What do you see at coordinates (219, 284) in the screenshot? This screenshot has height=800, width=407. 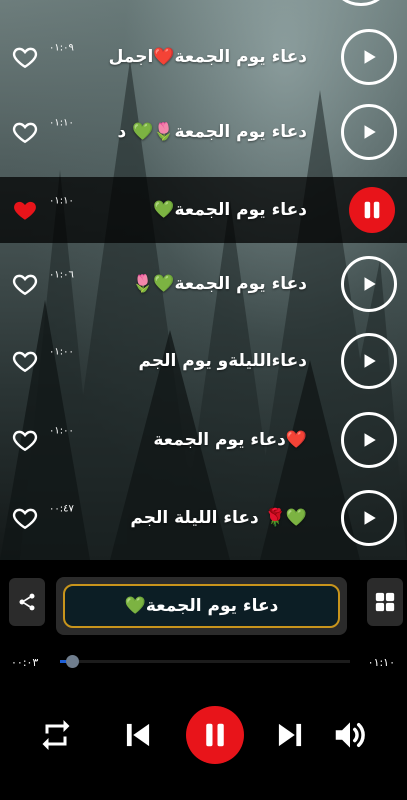 I see `track-title: دعاء يوم الجمعة💚🌷` at bounding box center [219, 284].